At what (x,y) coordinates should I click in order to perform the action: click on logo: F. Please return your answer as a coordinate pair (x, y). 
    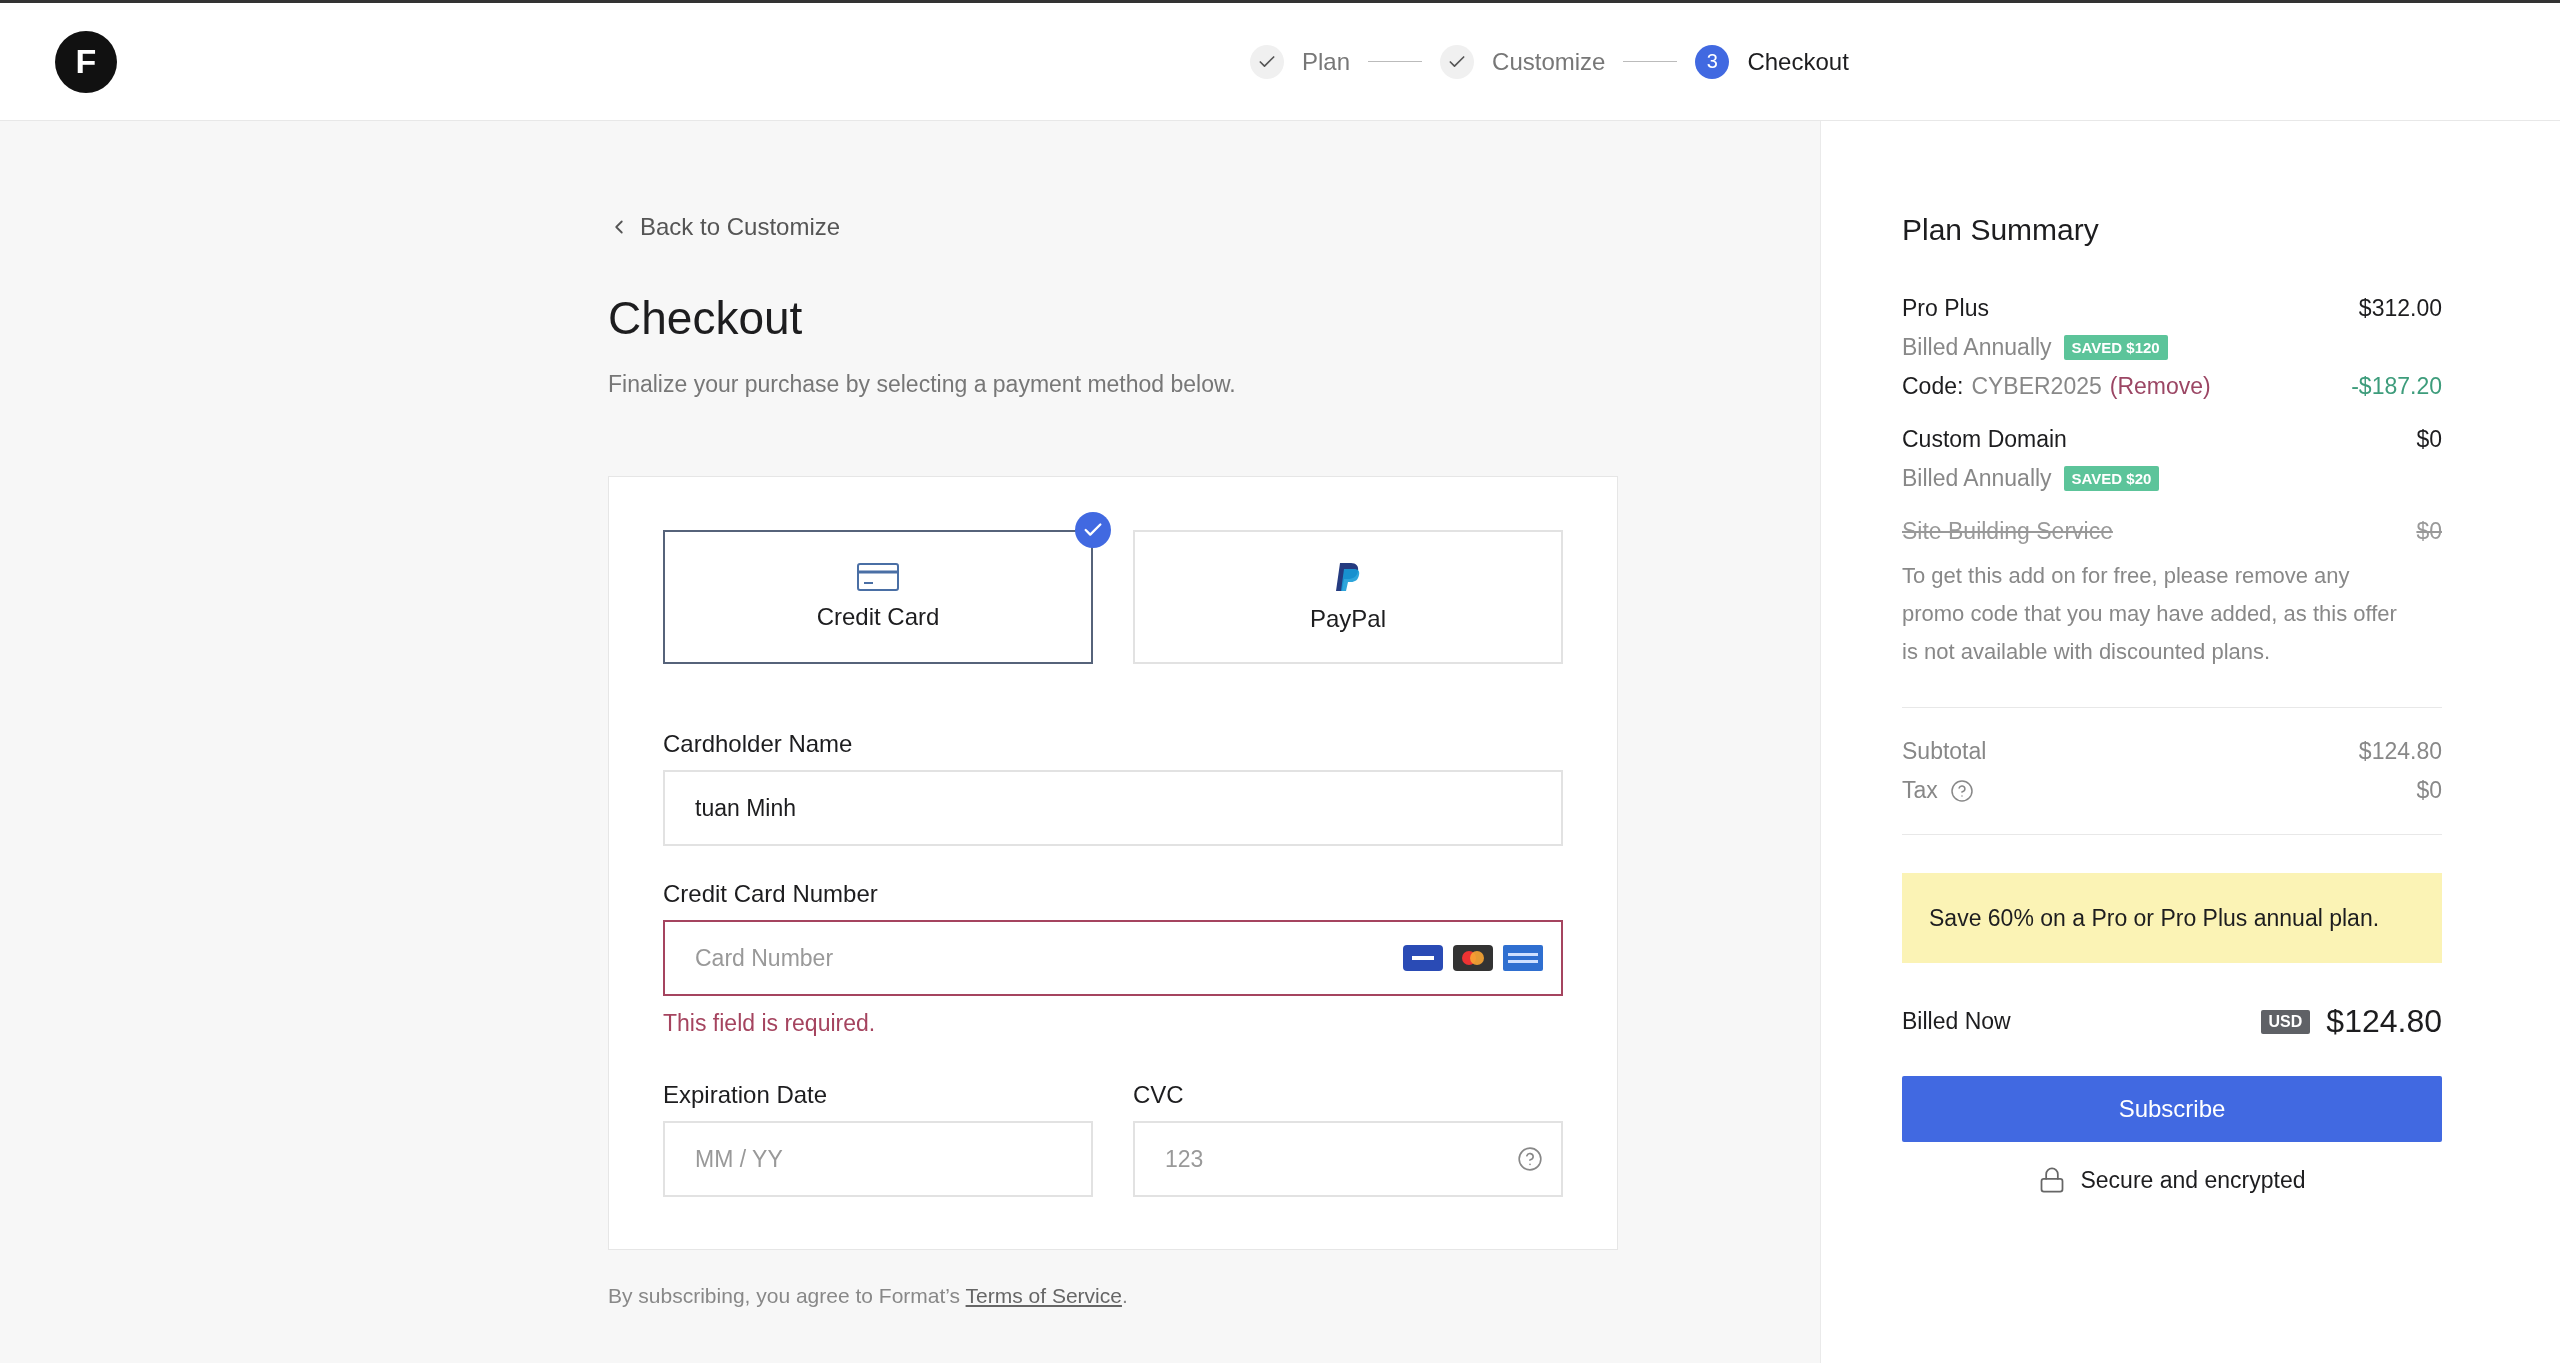
    Looking at the image, I should click on (86, 61).